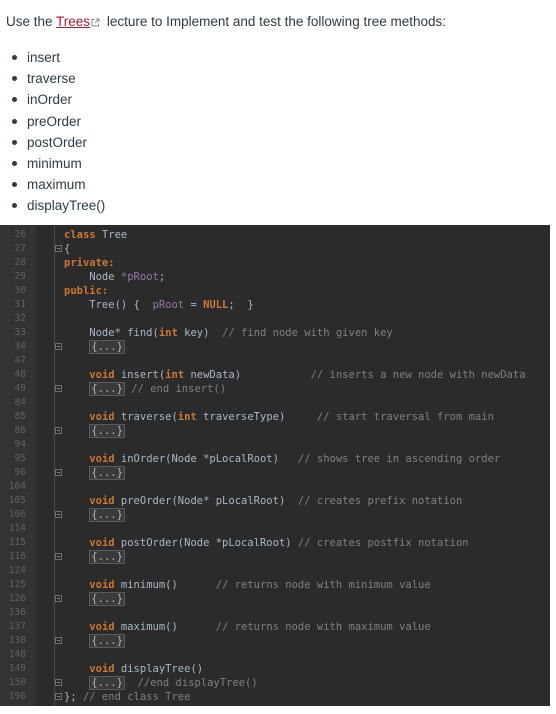 This screenshot has width=556, height=714. I want to click on code-token: postOrder(Node *pLocalRoot), so click(206, 543).